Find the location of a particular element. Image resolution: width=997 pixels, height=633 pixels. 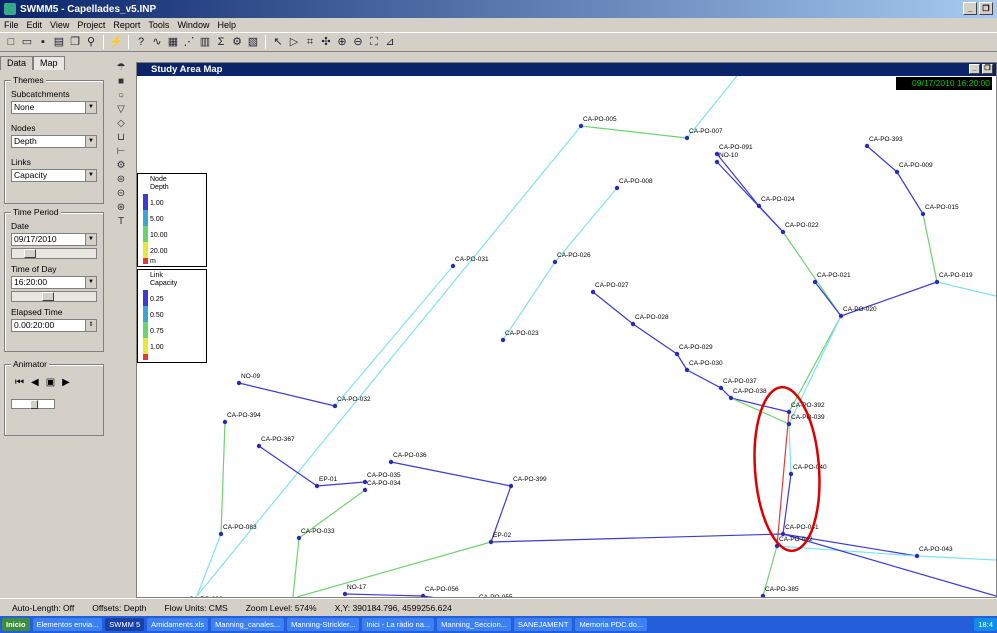

rain-gage-icon: ☂ is located at coordinates (121, 68).